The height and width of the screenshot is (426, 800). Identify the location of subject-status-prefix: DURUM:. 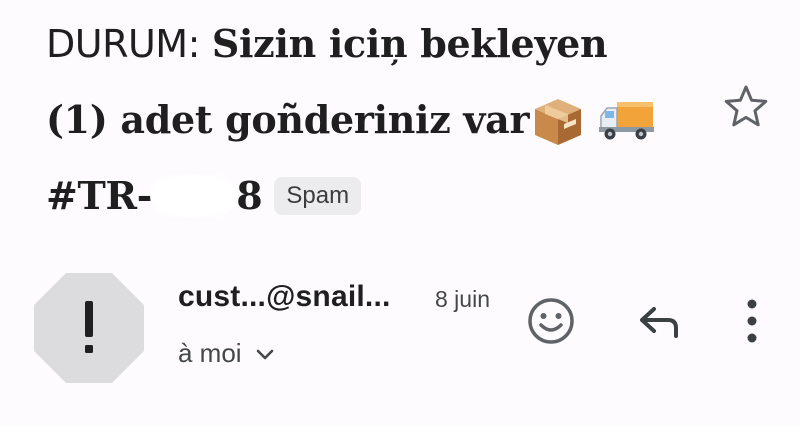
(123, 44).